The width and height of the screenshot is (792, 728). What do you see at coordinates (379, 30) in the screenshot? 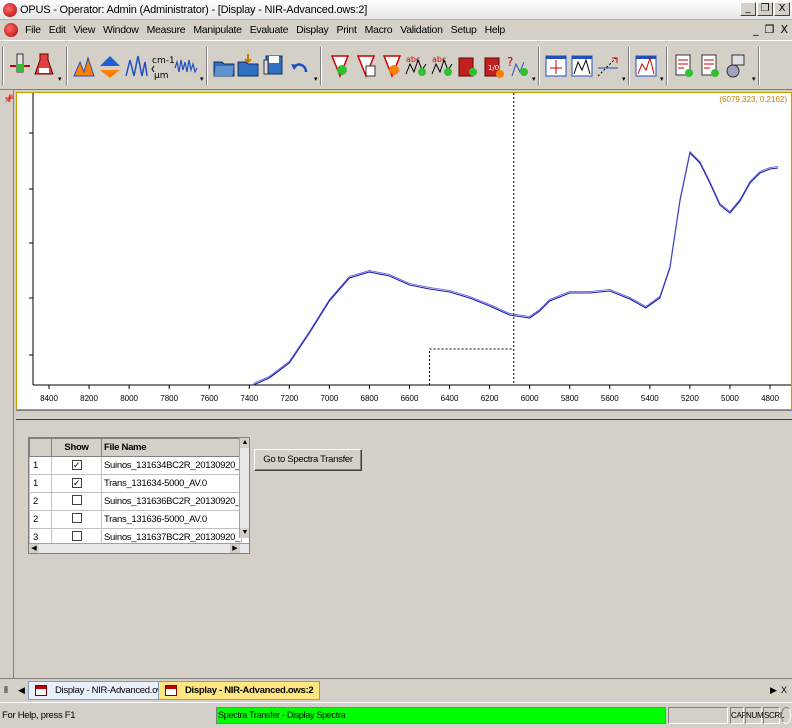
I see `menu-macro: Macro` at bounding box center [379, 30].